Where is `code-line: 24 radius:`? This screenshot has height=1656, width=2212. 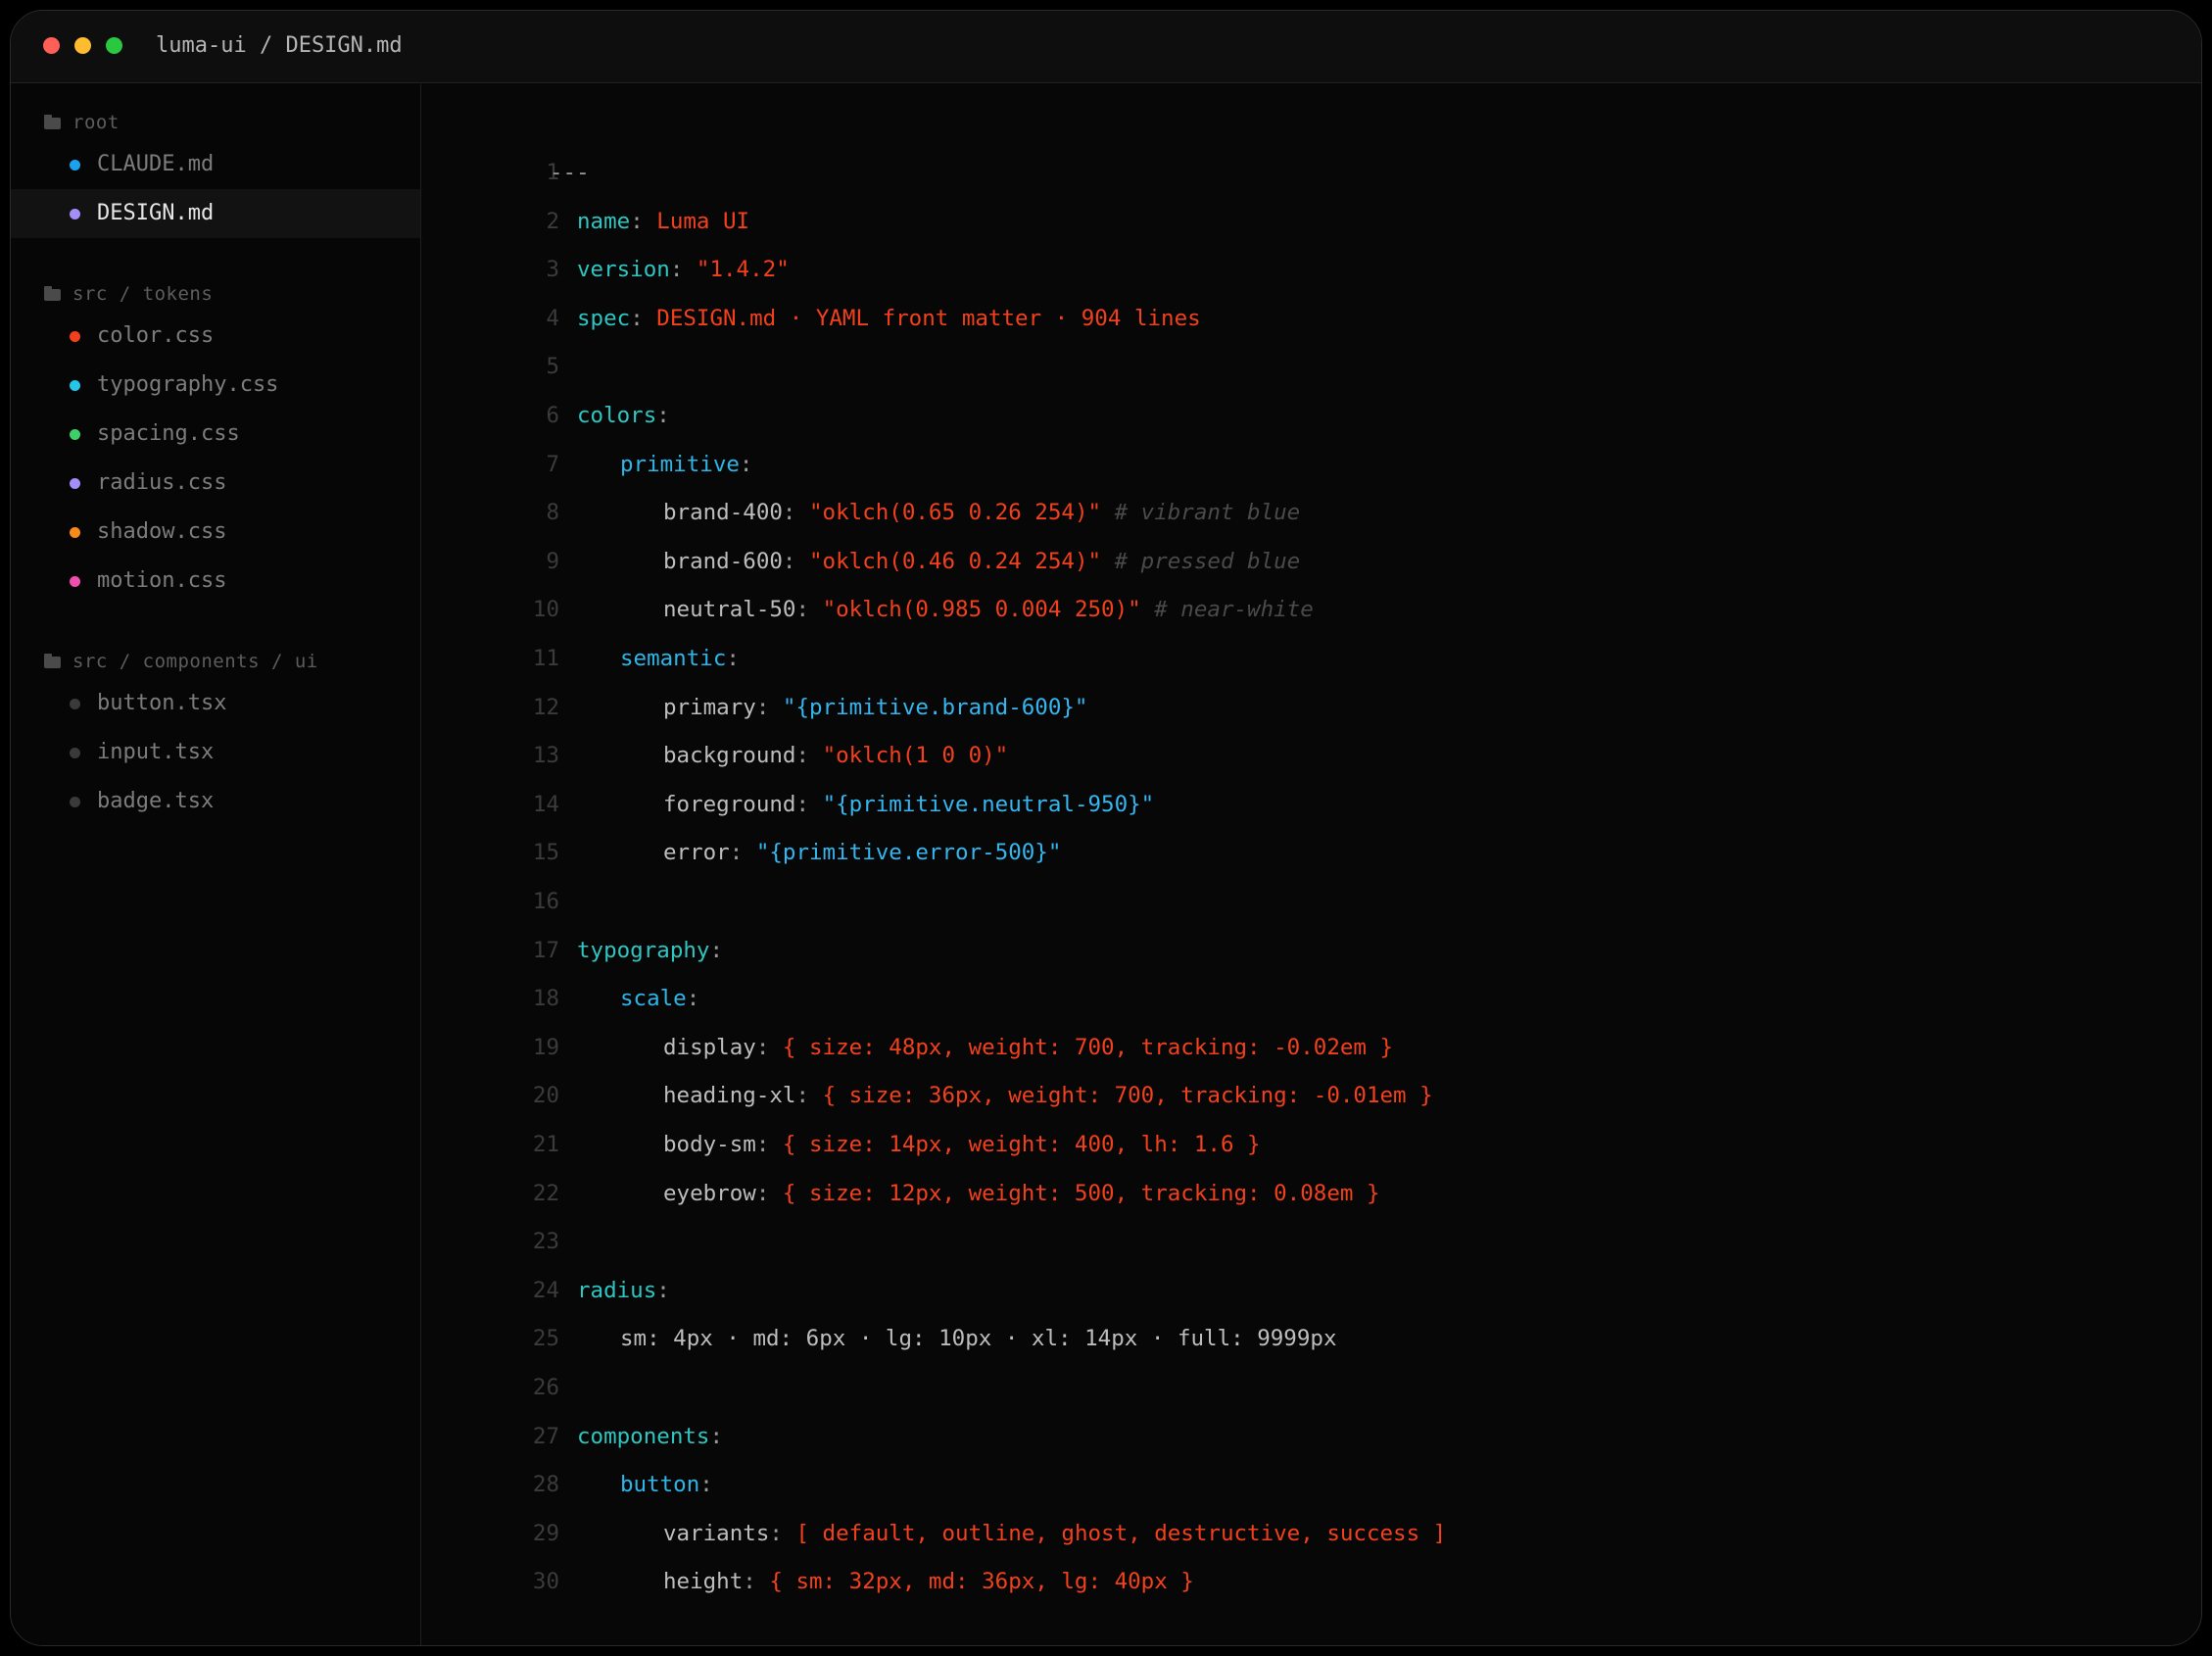 code-line: 24 radius: is located at coordinates (1311, 1291).